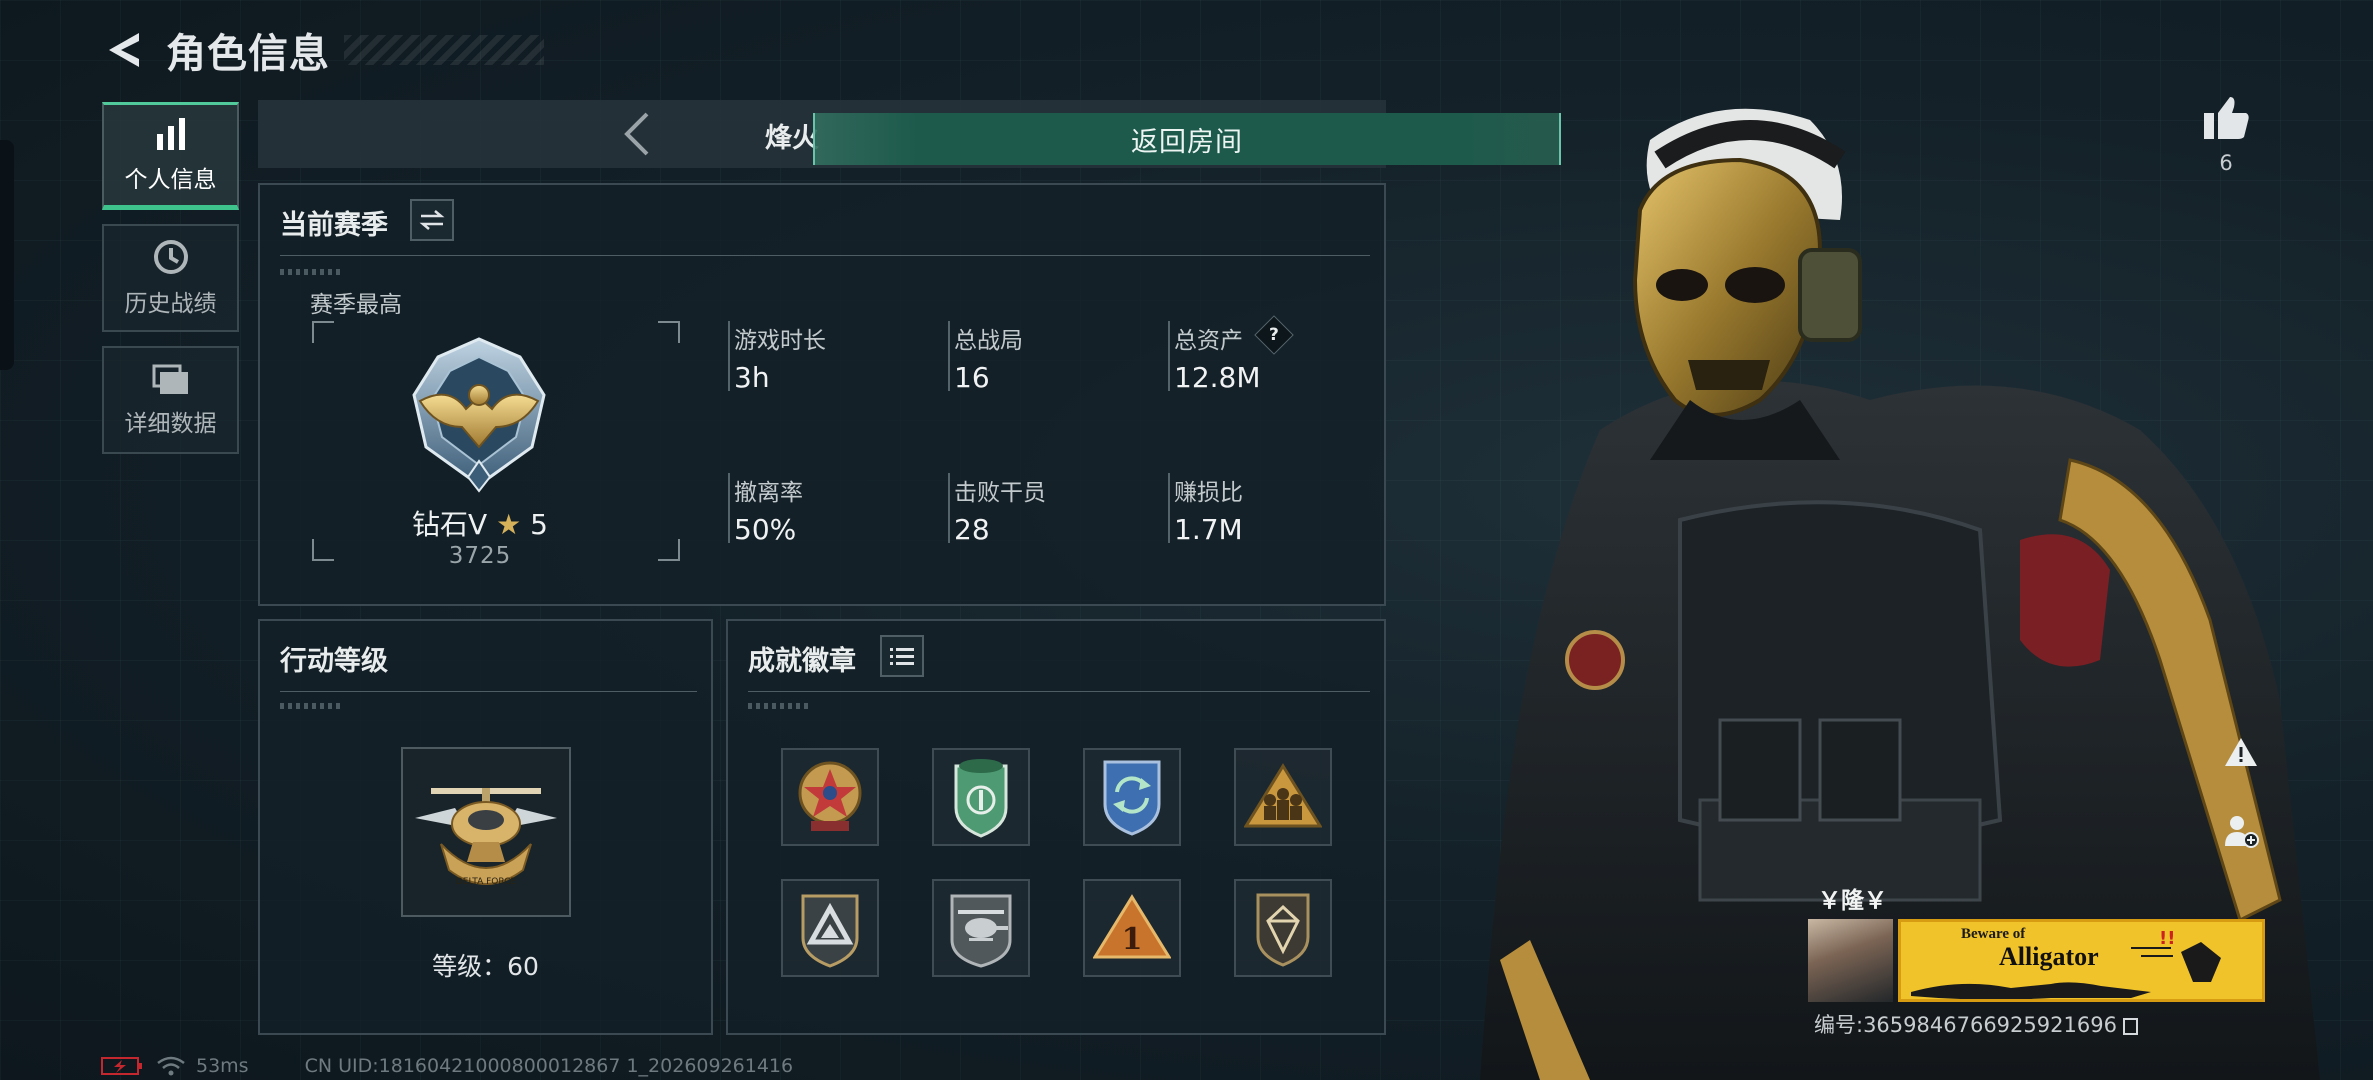 The image size is (2373, 1080). I want to click on badge-list-button, so click(902, 656).